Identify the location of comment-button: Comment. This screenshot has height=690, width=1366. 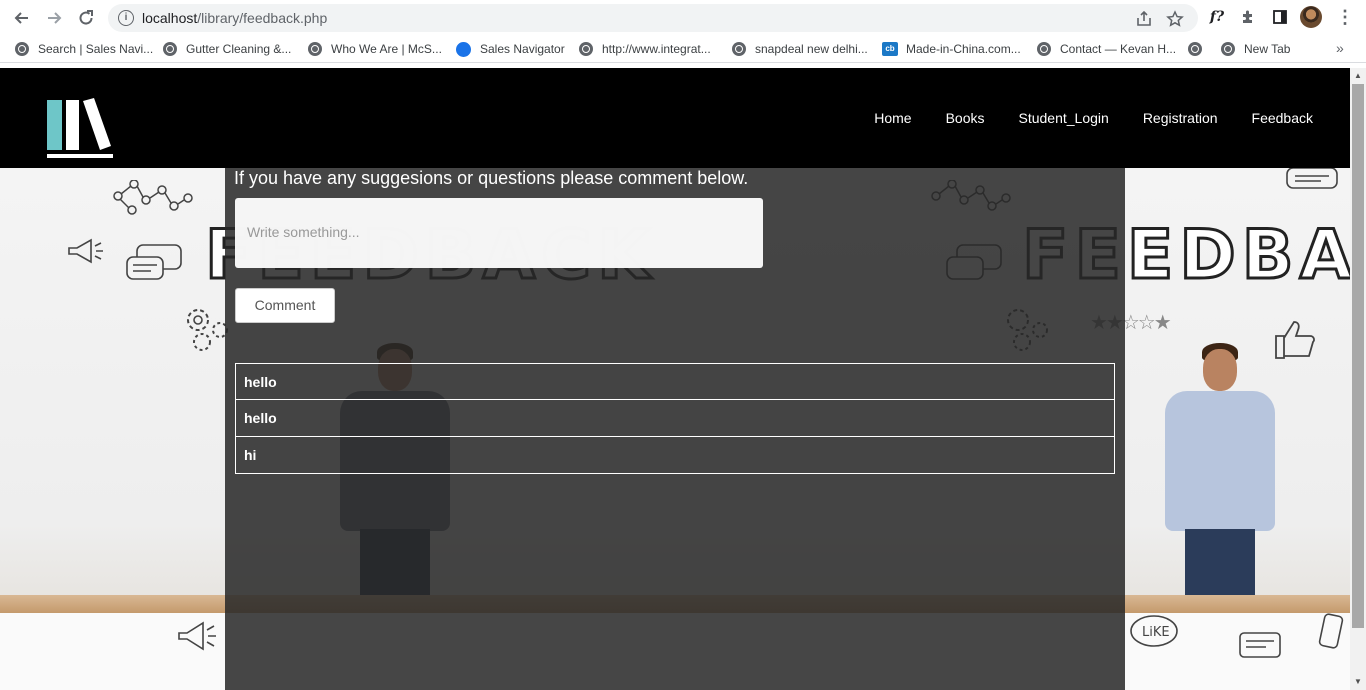
(285, 305).